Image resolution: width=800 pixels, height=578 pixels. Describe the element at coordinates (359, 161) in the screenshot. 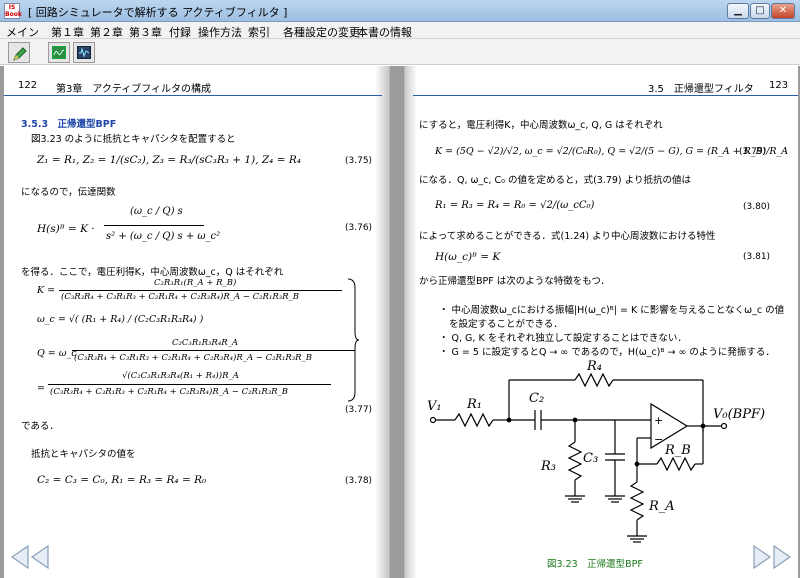

I see `equation-number: (3.75)` at that location.